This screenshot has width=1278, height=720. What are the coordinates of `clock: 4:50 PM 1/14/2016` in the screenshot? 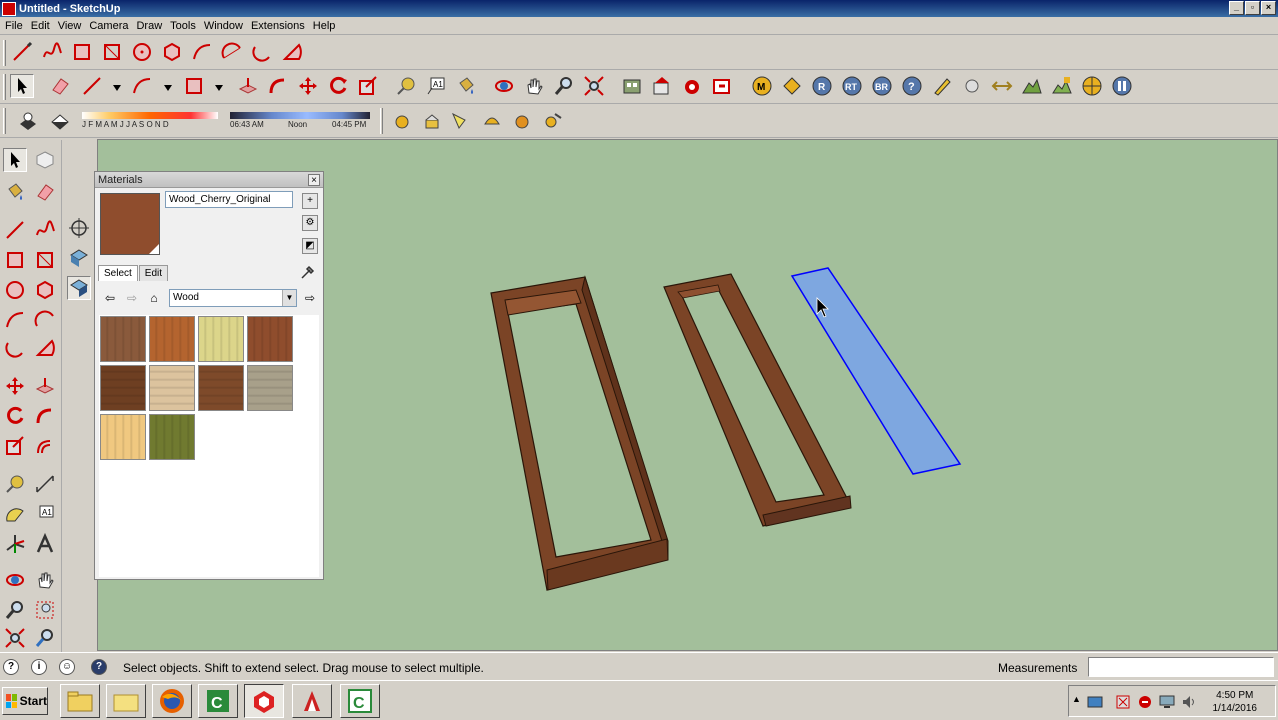 It's located at (1235, 702).